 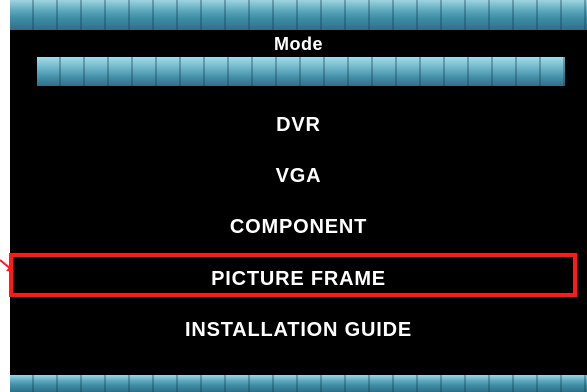 What do you see at coordinates (298, 15) in the screenshot?
I see `top-decorative-bar` at bounding box center [298, 15].